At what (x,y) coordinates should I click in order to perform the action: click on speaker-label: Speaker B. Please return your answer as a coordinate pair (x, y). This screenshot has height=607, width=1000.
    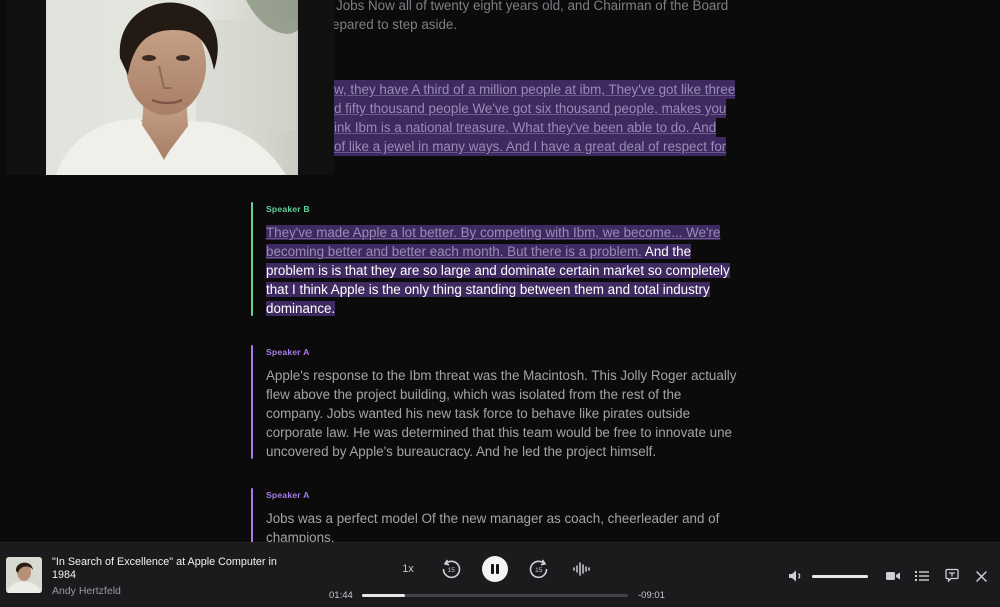
    Looking at the image, I should click on (288, 209).